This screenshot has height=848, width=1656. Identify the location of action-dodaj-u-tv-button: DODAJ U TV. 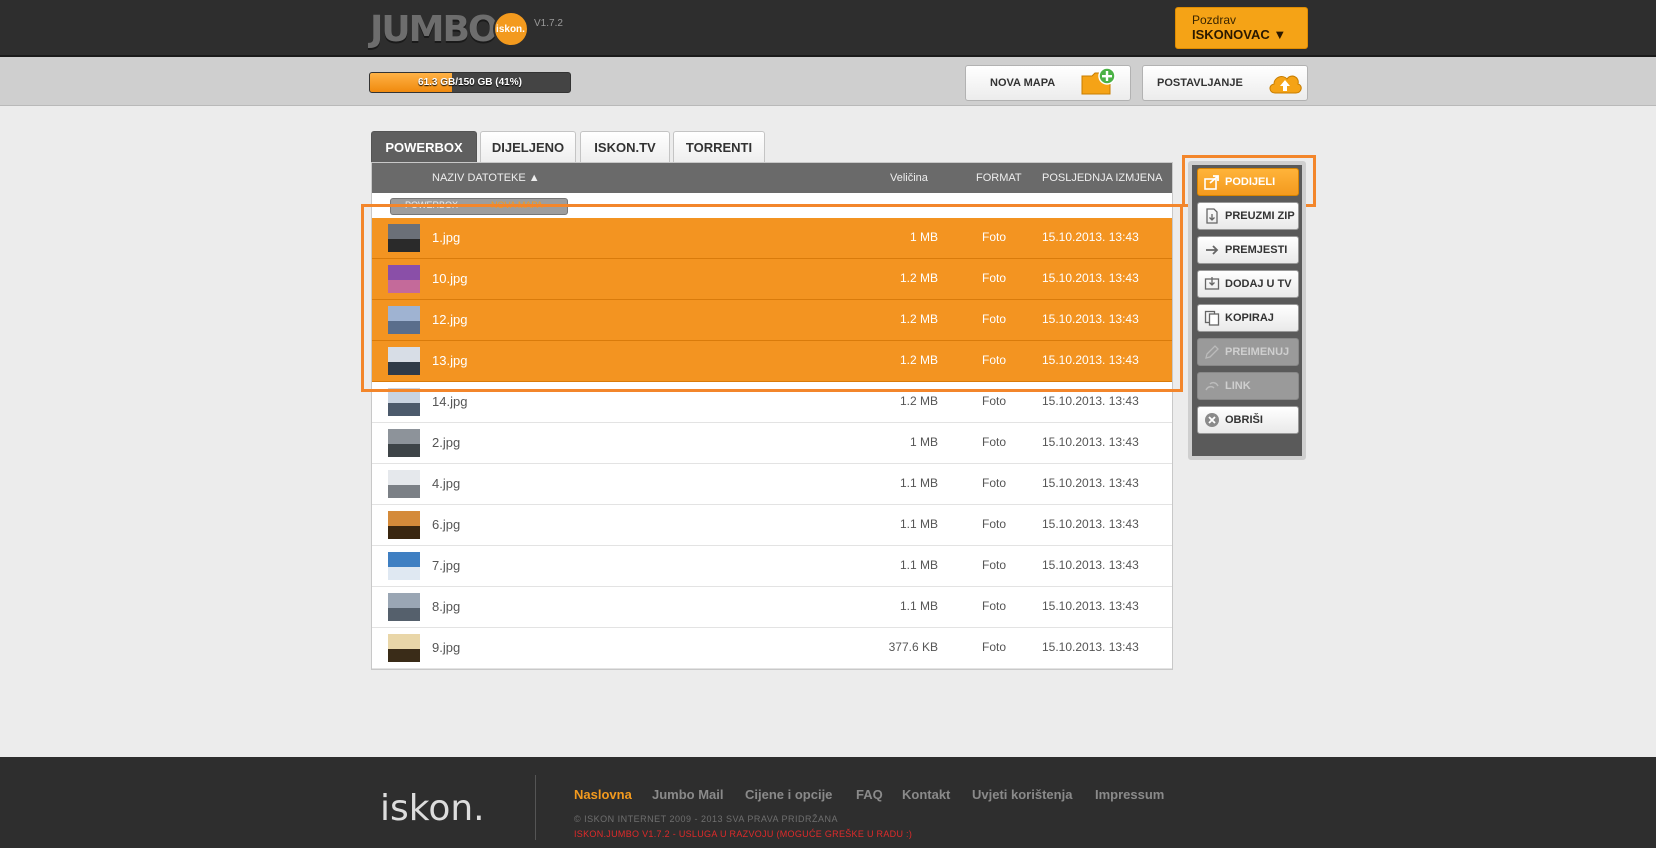
(1248, 284).